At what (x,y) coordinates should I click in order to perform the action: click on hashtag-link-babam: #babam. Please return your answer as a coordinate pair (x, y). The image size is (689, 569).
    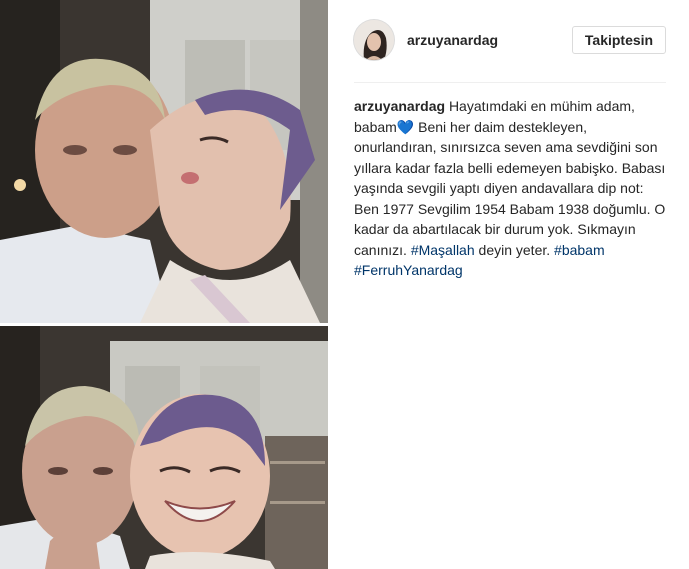
    Looking at the image, I should click on (579, 250).